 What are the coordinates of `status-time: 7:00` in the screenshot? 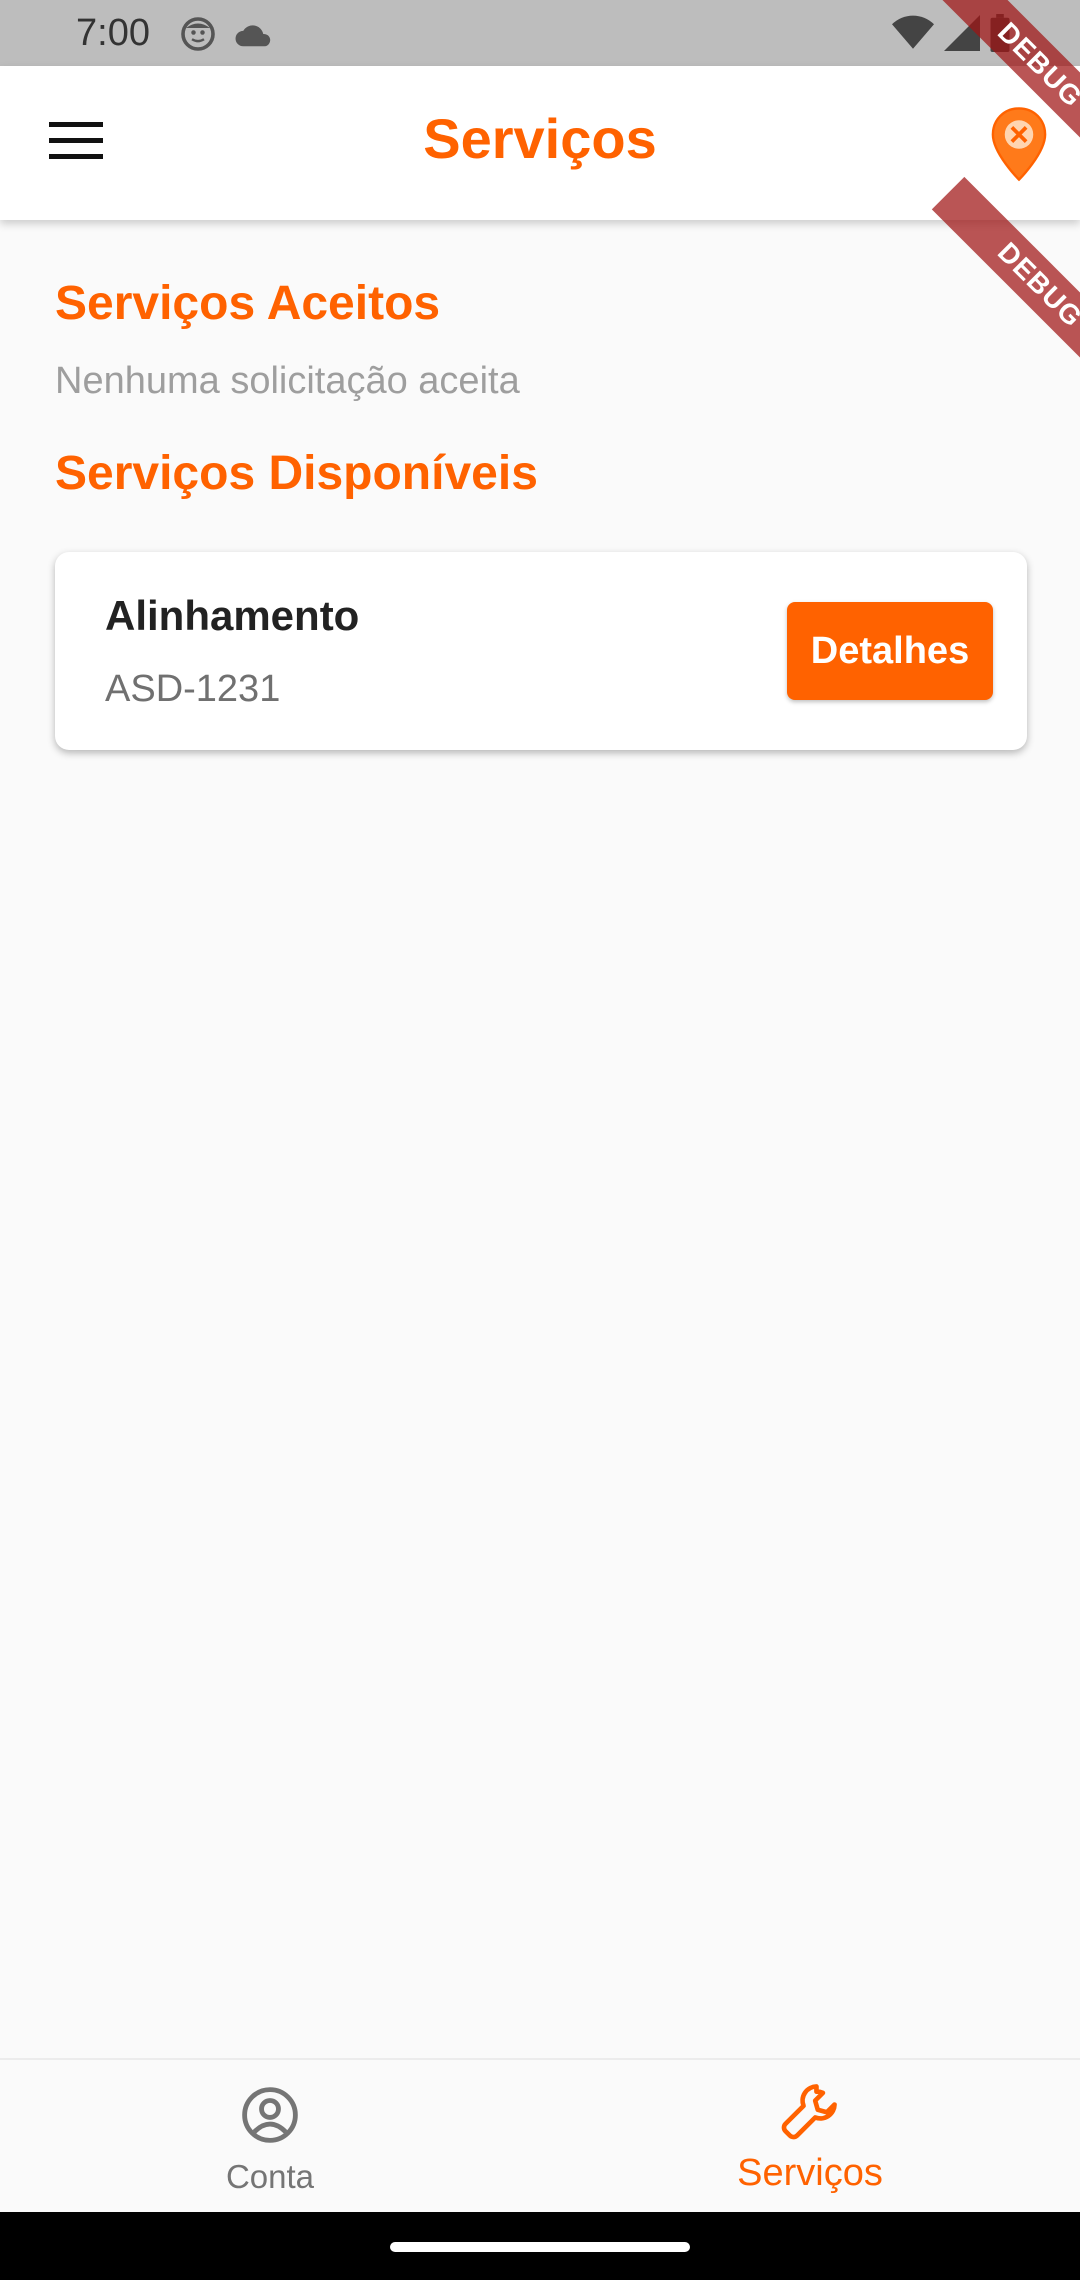 It's located at (113, 33).